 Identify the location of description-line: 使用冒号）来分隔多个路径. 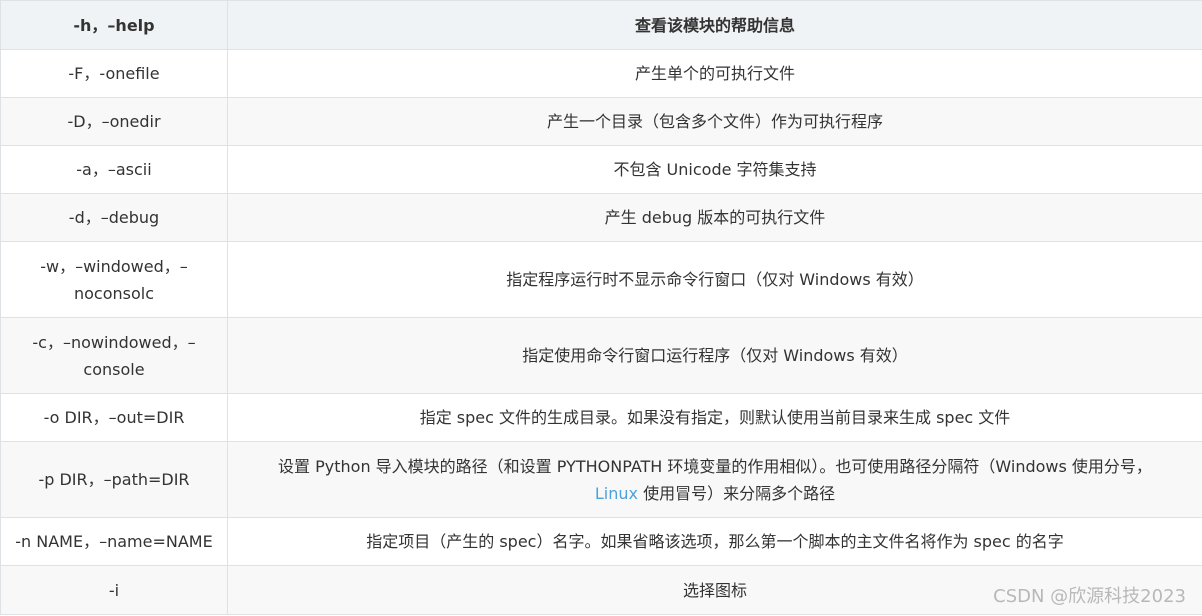
(737, 493).